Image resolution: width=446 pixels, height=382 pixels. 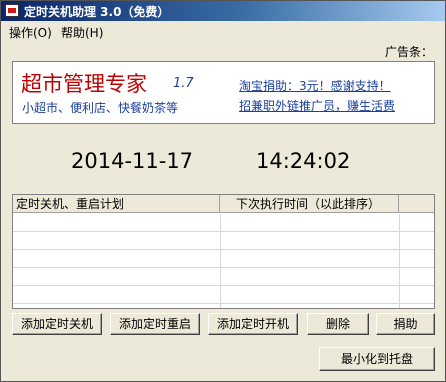 I want to click on recruit-link: 招兼职外链推广员，赚生活费, so click(x=317, y=105).